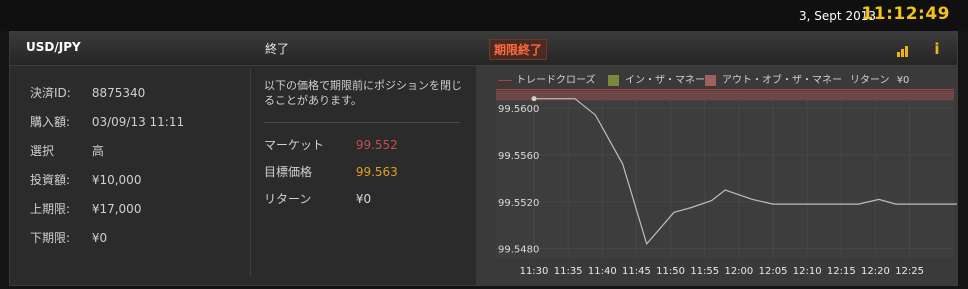 This screenshot has width=968, height=289. I want to click on detail-value: 8875340, so click(118, 93).